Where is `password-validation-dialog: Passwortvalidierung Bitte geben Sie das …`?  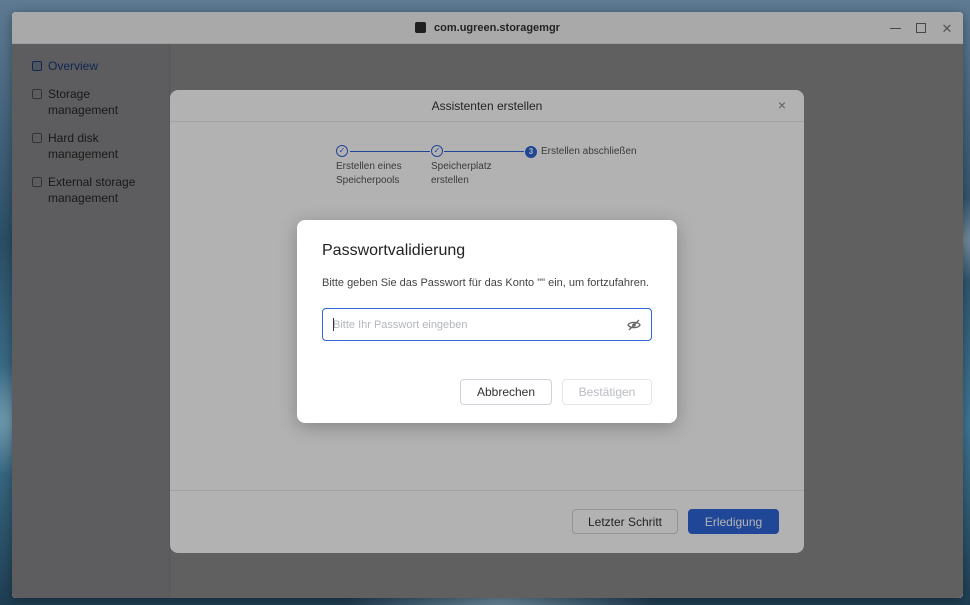 password-validation-dialog: Passwortvalidierung Bitte geben Sie das … is located at coordinates (487, 321).